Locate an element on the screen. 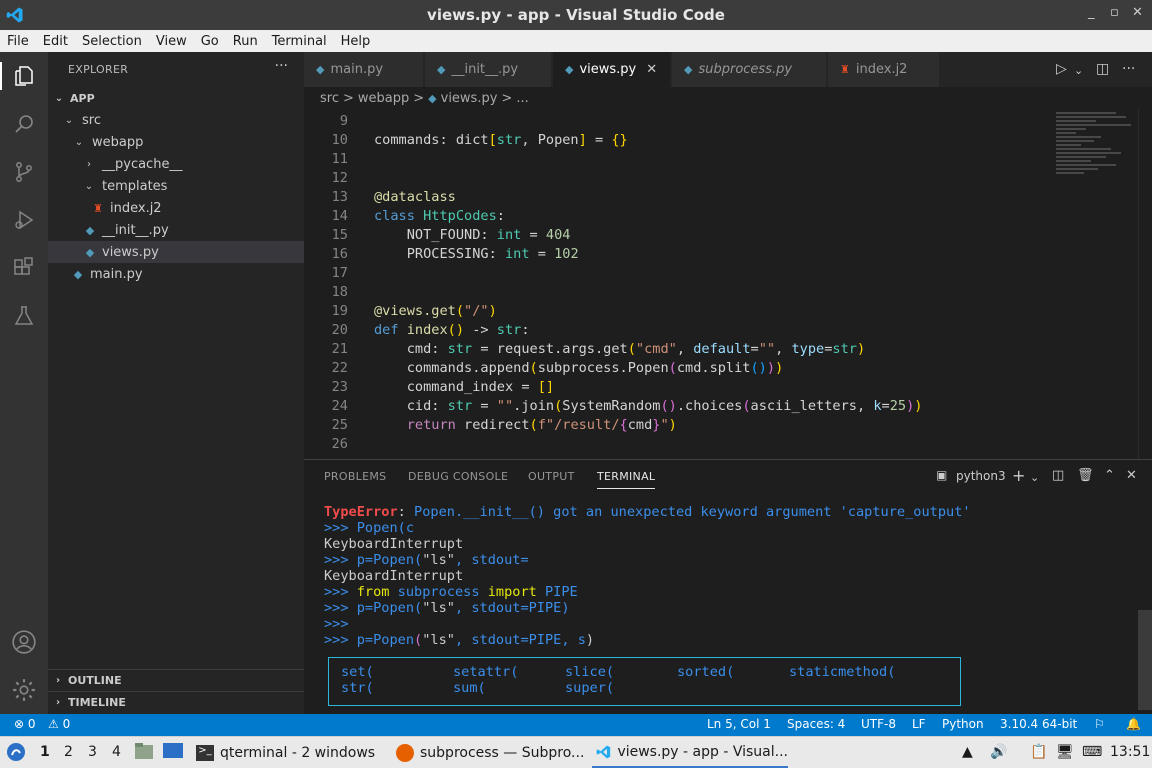 This screenshot has width=1152, height=768. source-control-icon is located at coordinates (24, 172).